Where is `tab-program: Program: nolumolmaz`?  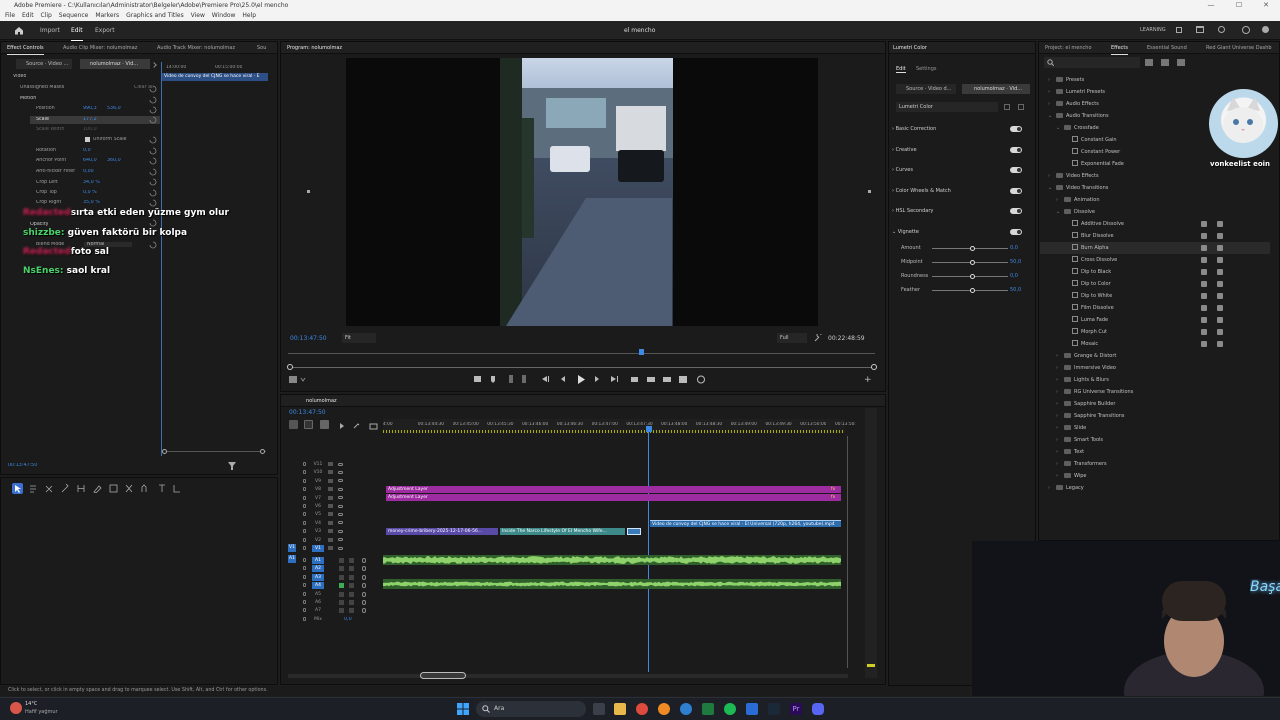
tab-program: Program: nolumolmaz is located at coordinates (314, 48).